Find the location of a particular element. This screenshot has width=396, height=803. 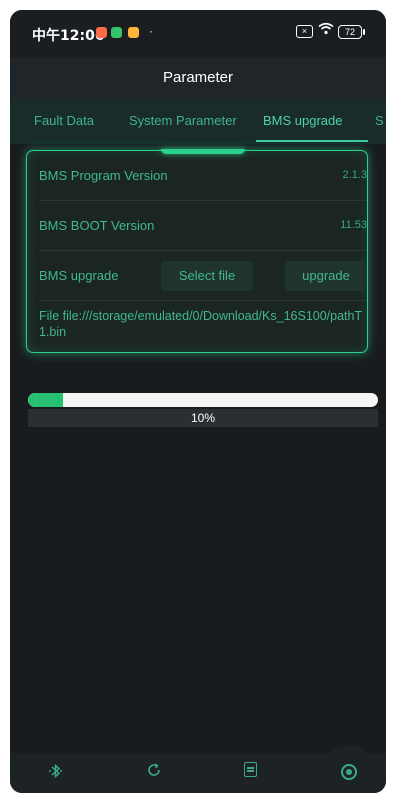

upgrade-row: BMS upgrade Select file upgrade is located at coordinates (203, 276).